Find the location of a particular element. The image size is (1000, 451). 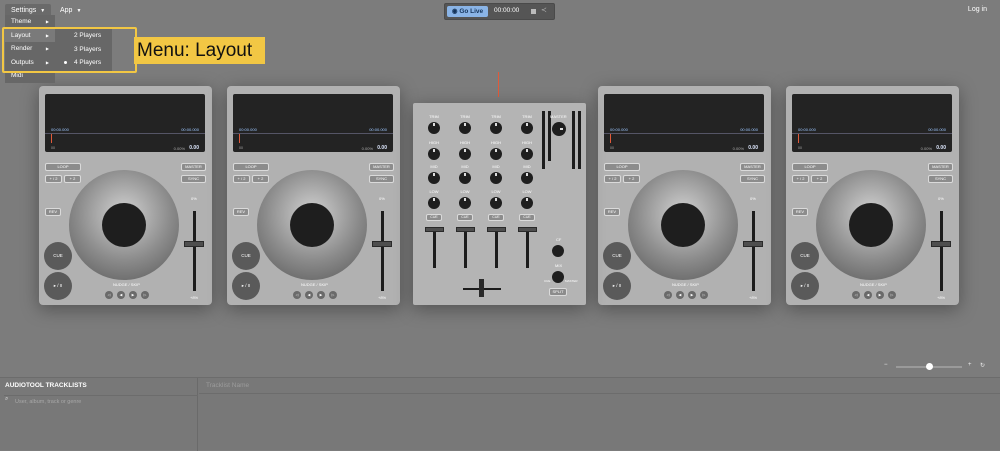

low-label: LOW is located at coordinates (434, 191).